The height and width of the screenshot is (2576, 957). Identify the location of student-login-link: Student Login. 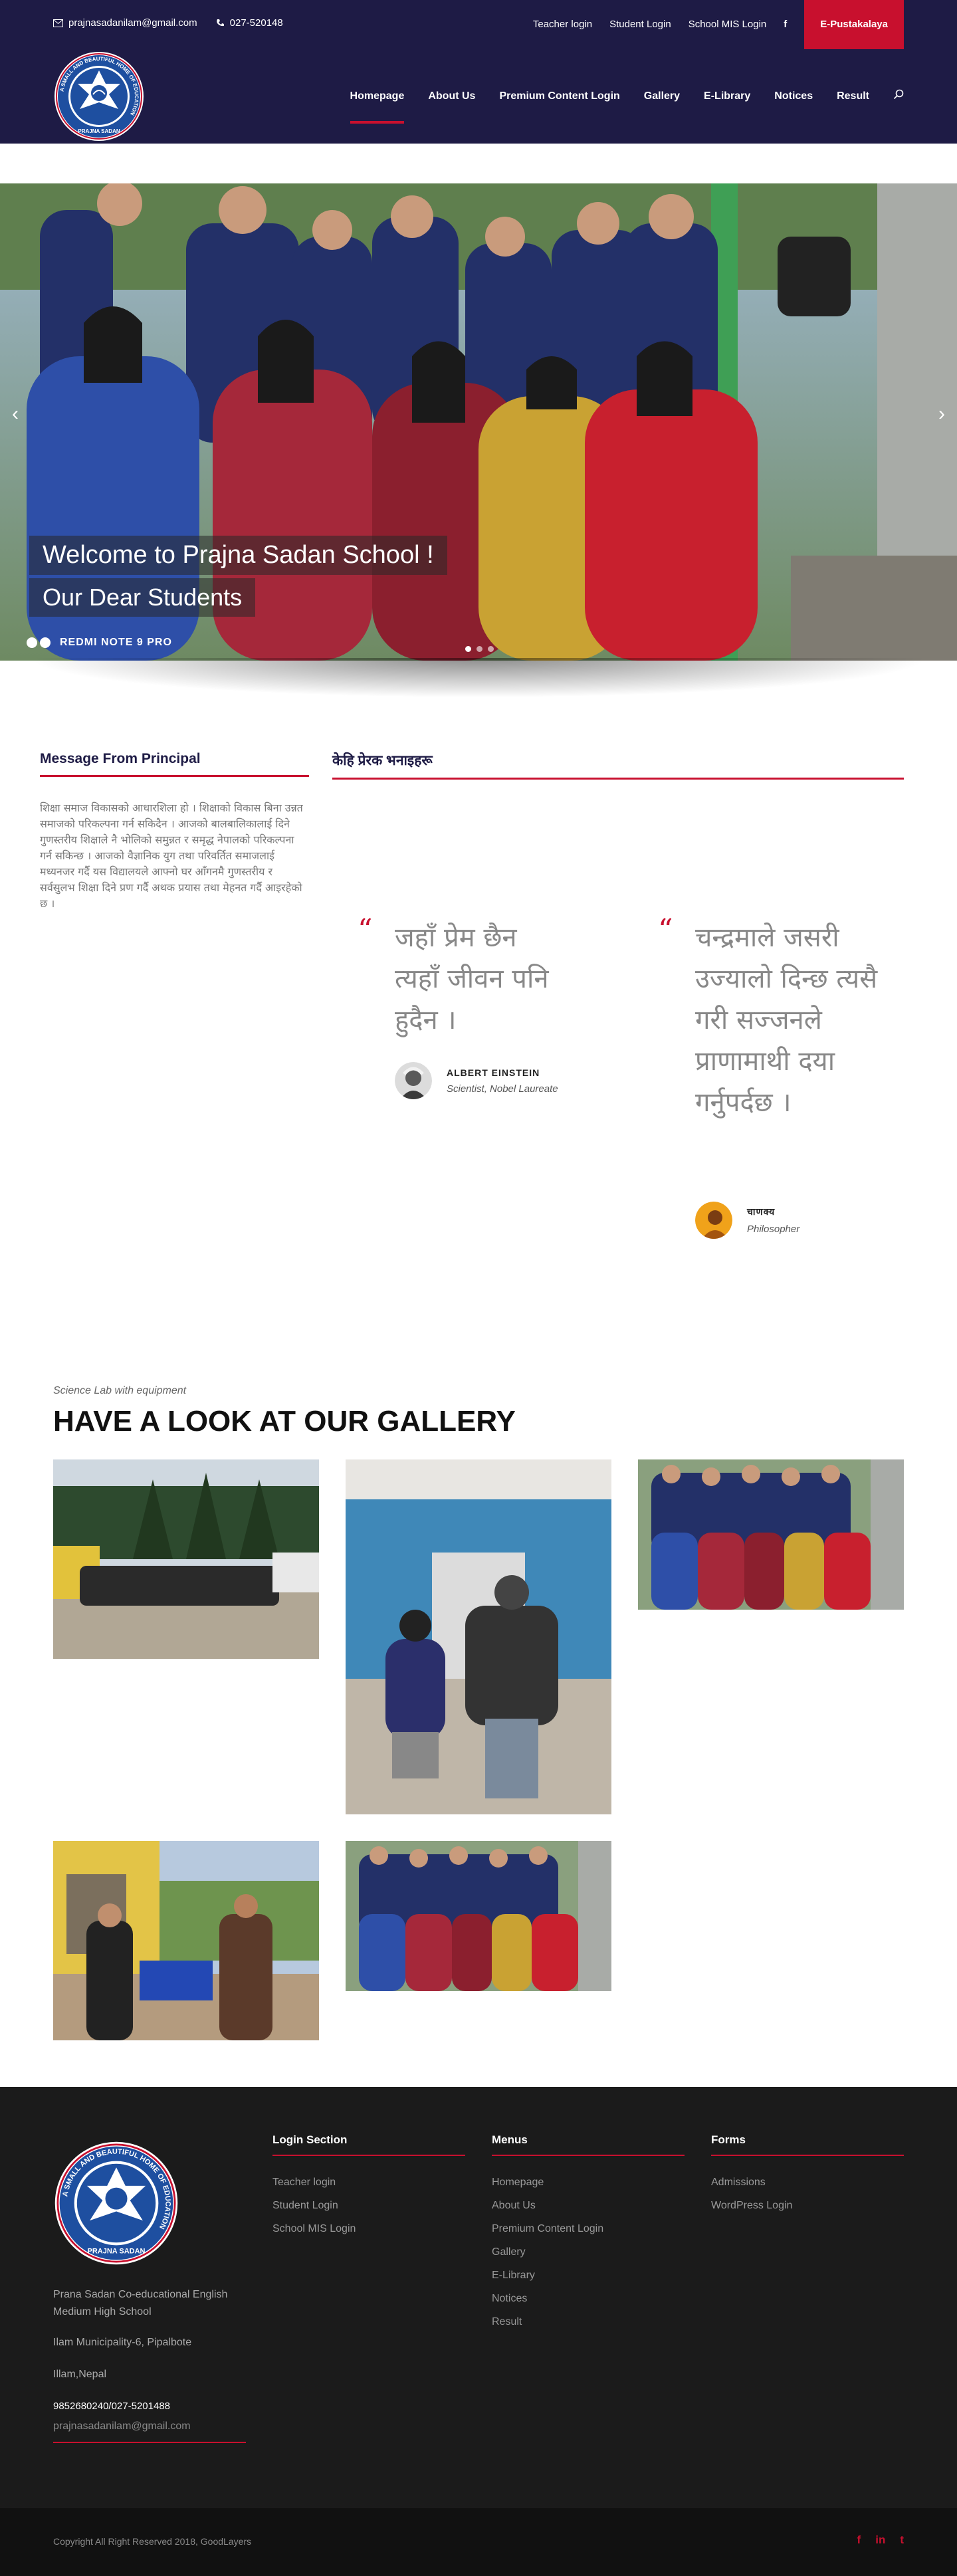
(640, 24).